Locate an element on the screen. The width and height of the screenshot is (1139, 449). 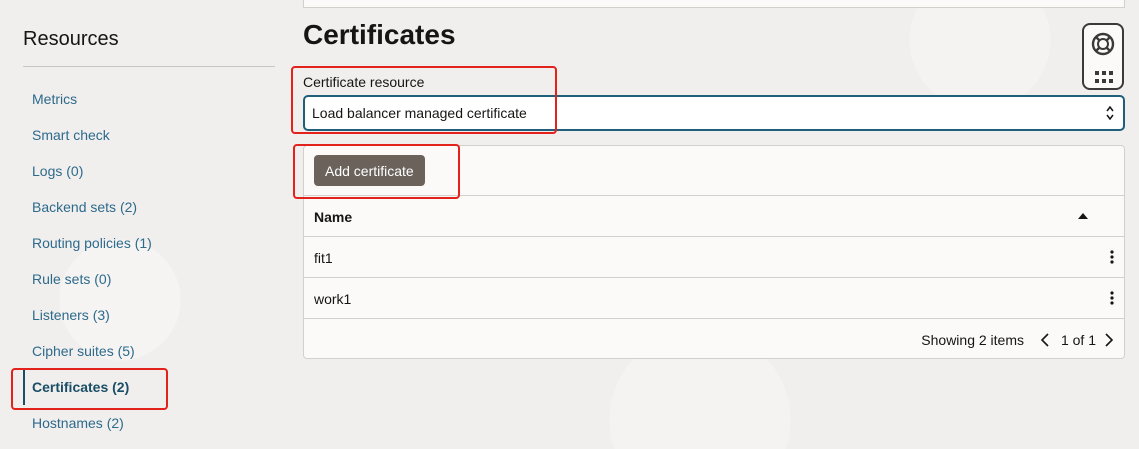
sidebar-item-metrics: Metrics is located at coordinates (149, 99).